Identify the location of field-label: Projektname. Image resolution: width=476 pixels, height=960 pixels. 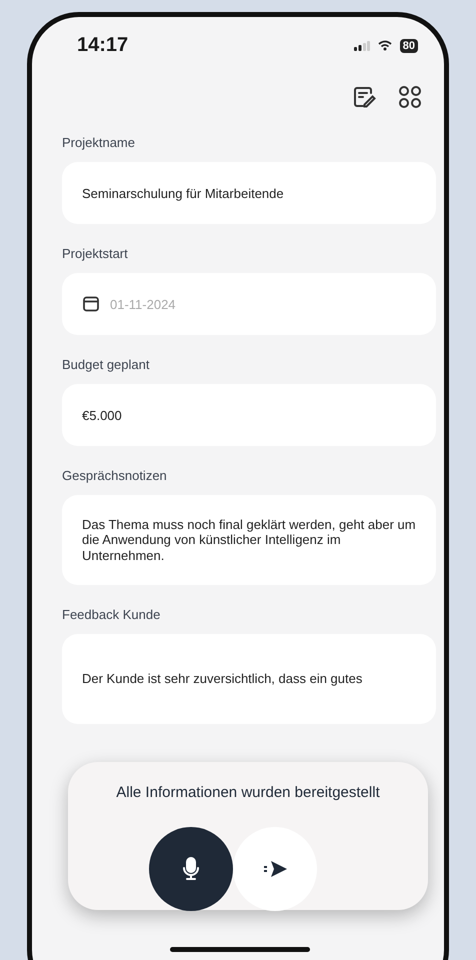
(99, 142).